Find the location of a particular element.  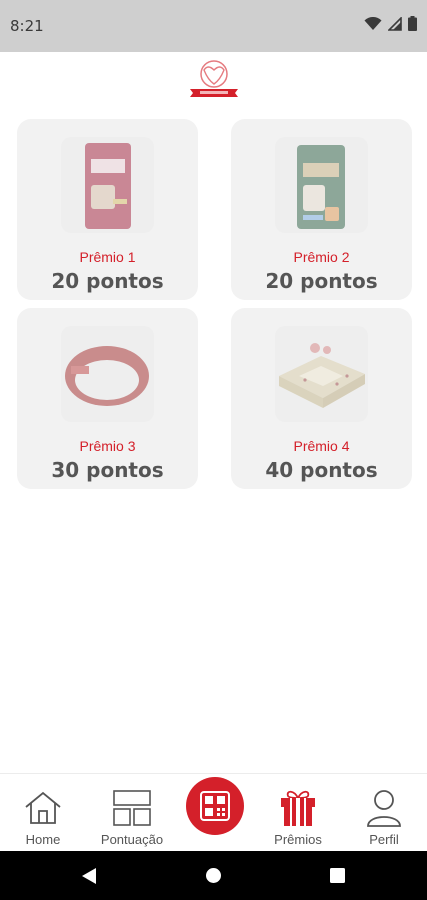

wifi-icon is located at coordinates (373, 23).